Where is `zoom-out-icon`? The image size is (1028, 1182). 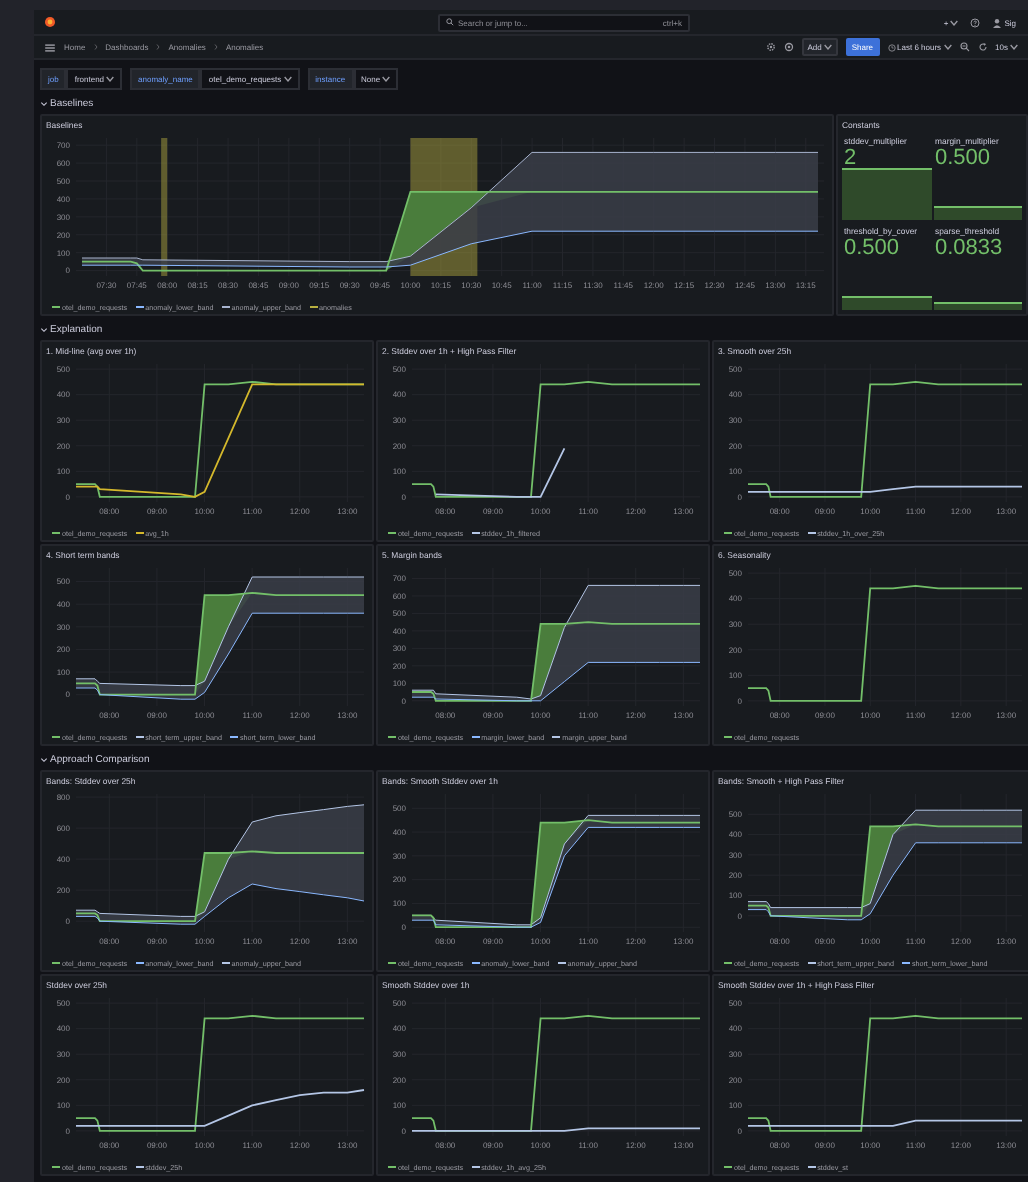 zoom-out-icon is located at coordinates (964, 47).